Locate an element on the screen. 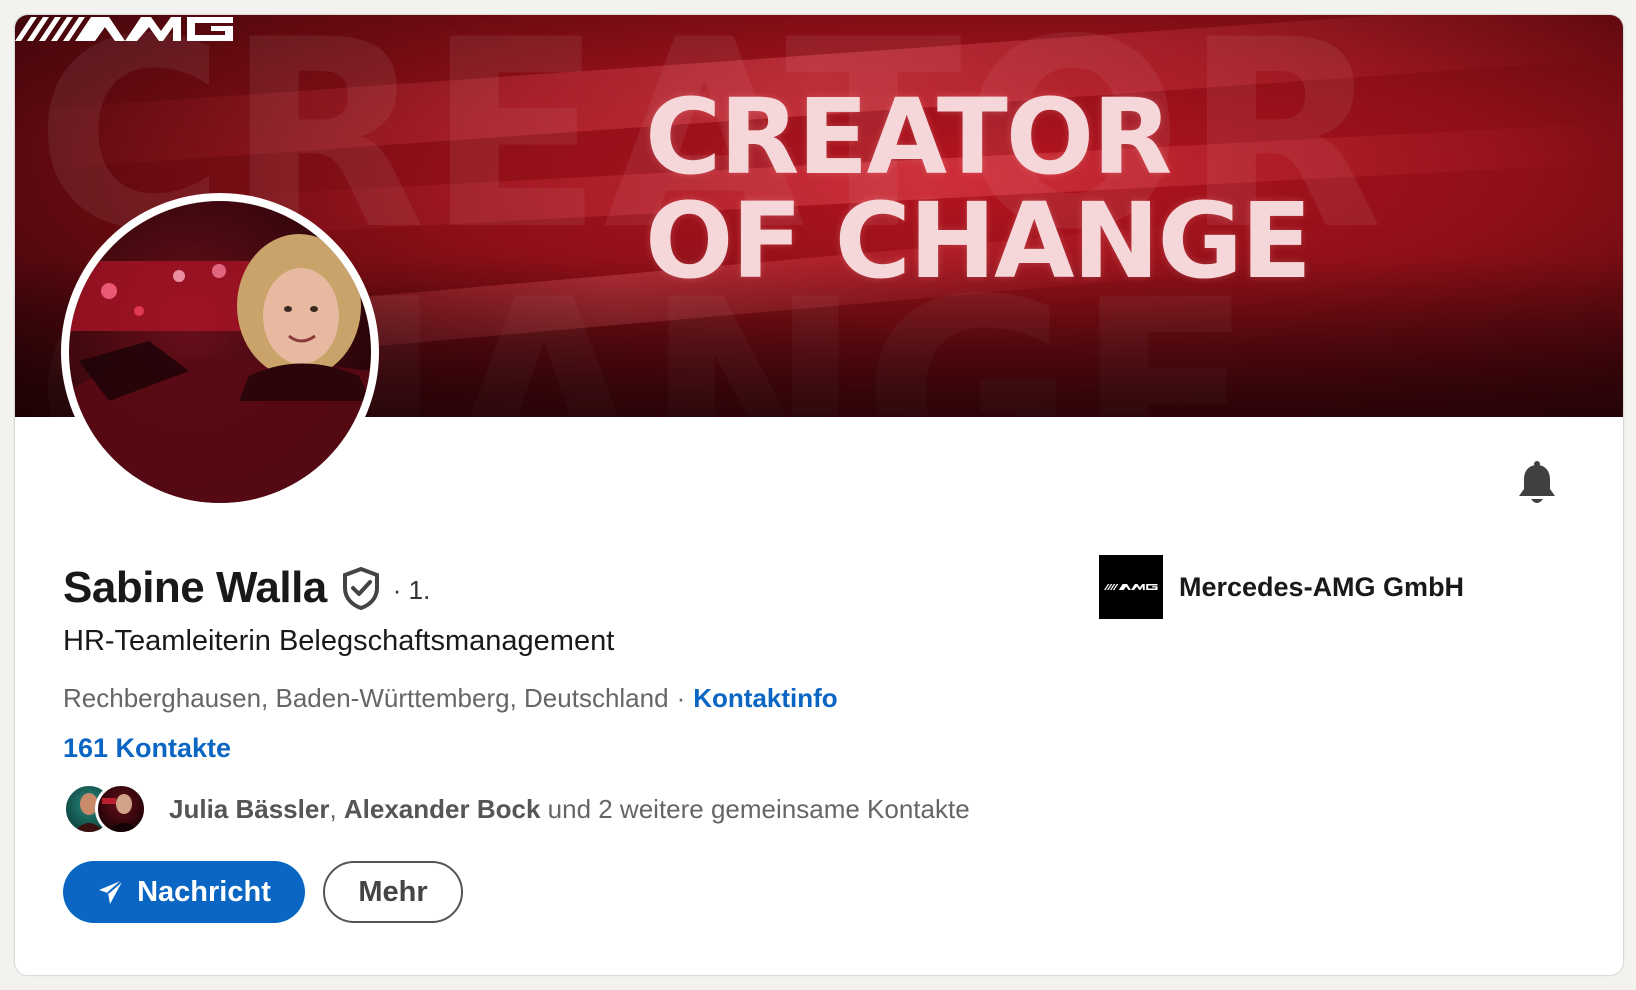  mutual-avatars is located at coordinates (111, 809).